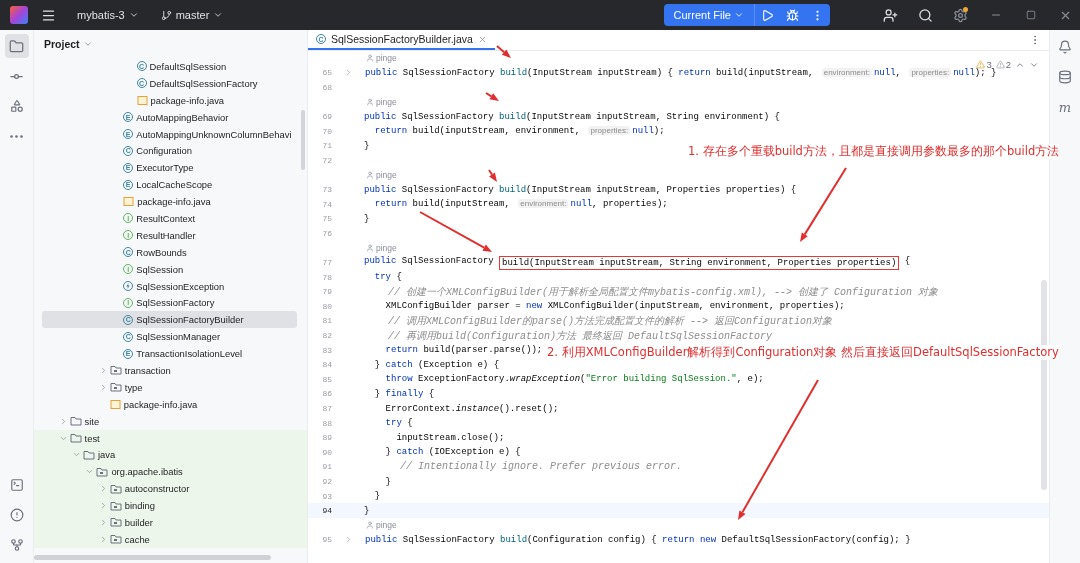 The height and width of the screenshot is (563, 1080). What do you see at coordinates (960, 15) in the screenshot?
I see `settings-icon` at bounding box center [960, 15].